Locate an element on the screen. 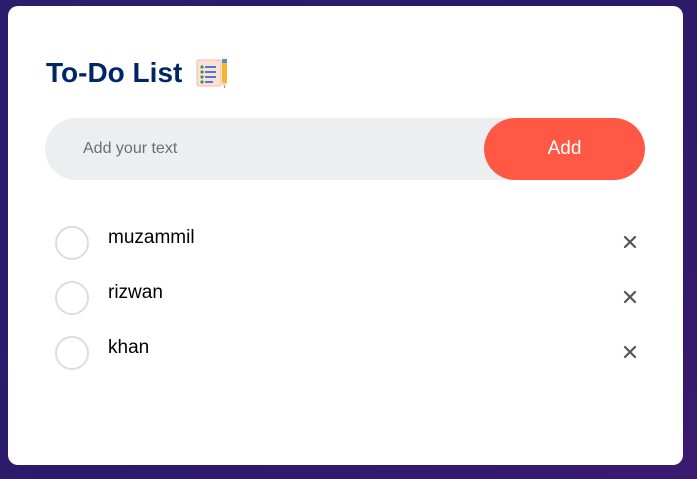 The image size is (697, 479). list-item: rizwan is located at coordinates (346, 298).